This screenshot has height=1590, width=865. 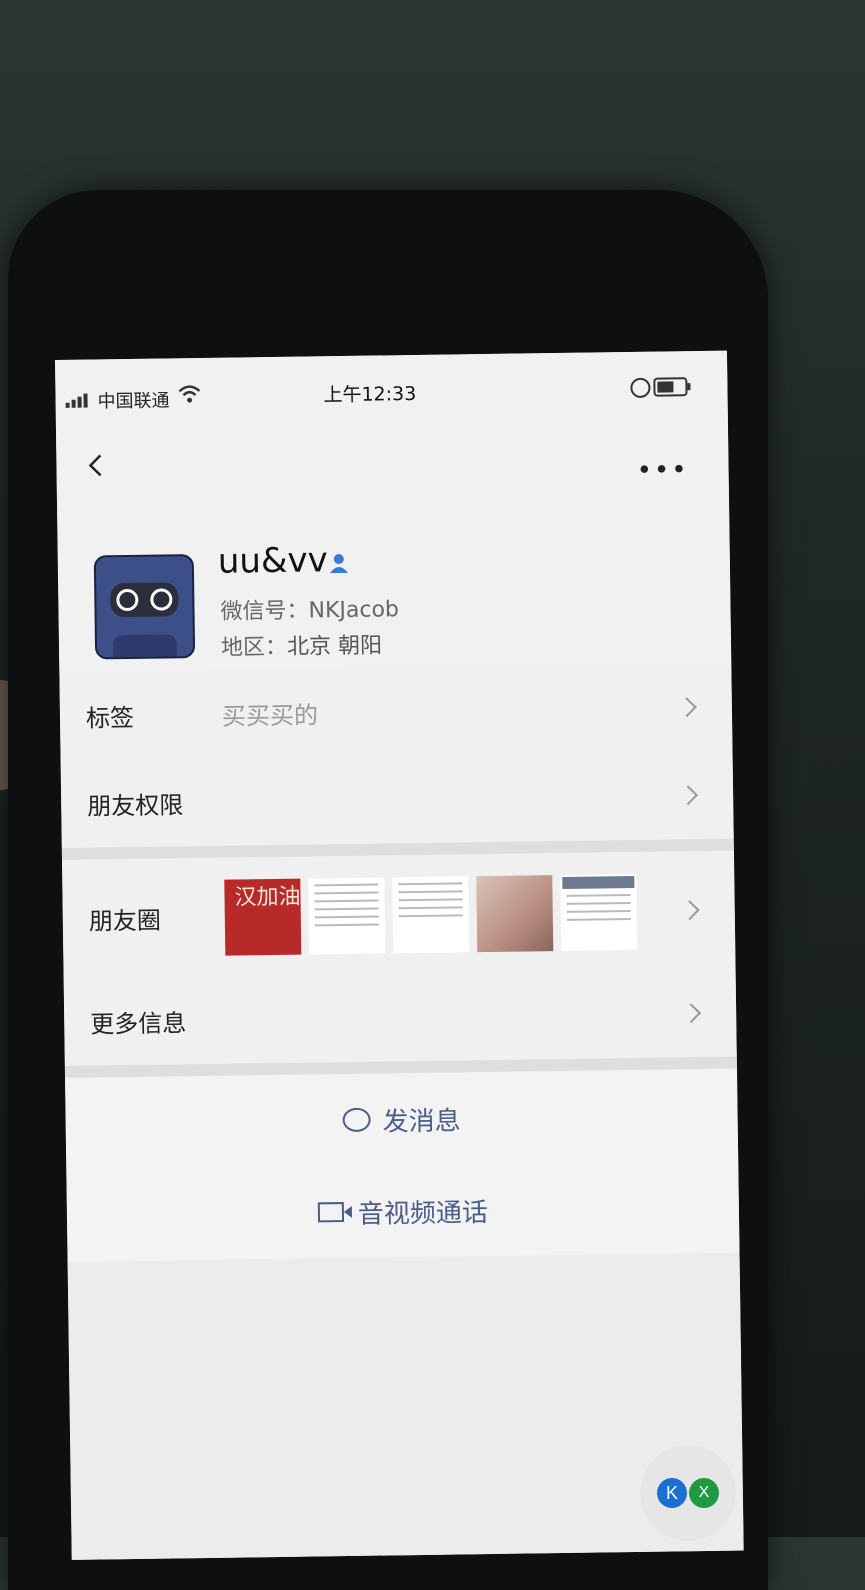 I want to click on more-info-label: 更多信息, so click(x=138, y=1023).